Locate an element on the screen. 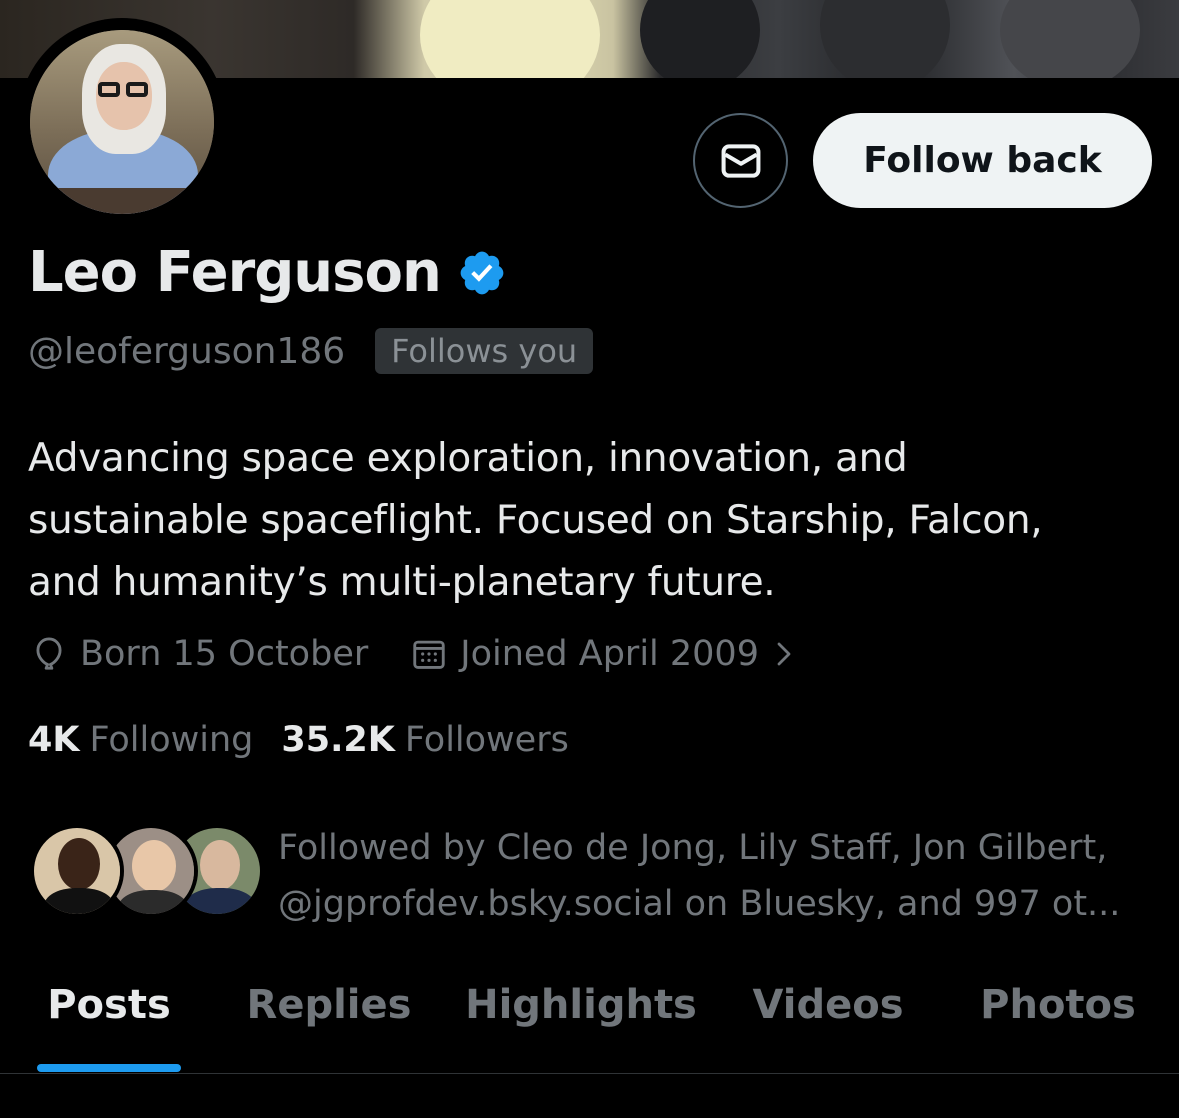 This screenshot has width=1179, height=1118. name-row: Leo Ferguson is located at coordinates (267, 272).